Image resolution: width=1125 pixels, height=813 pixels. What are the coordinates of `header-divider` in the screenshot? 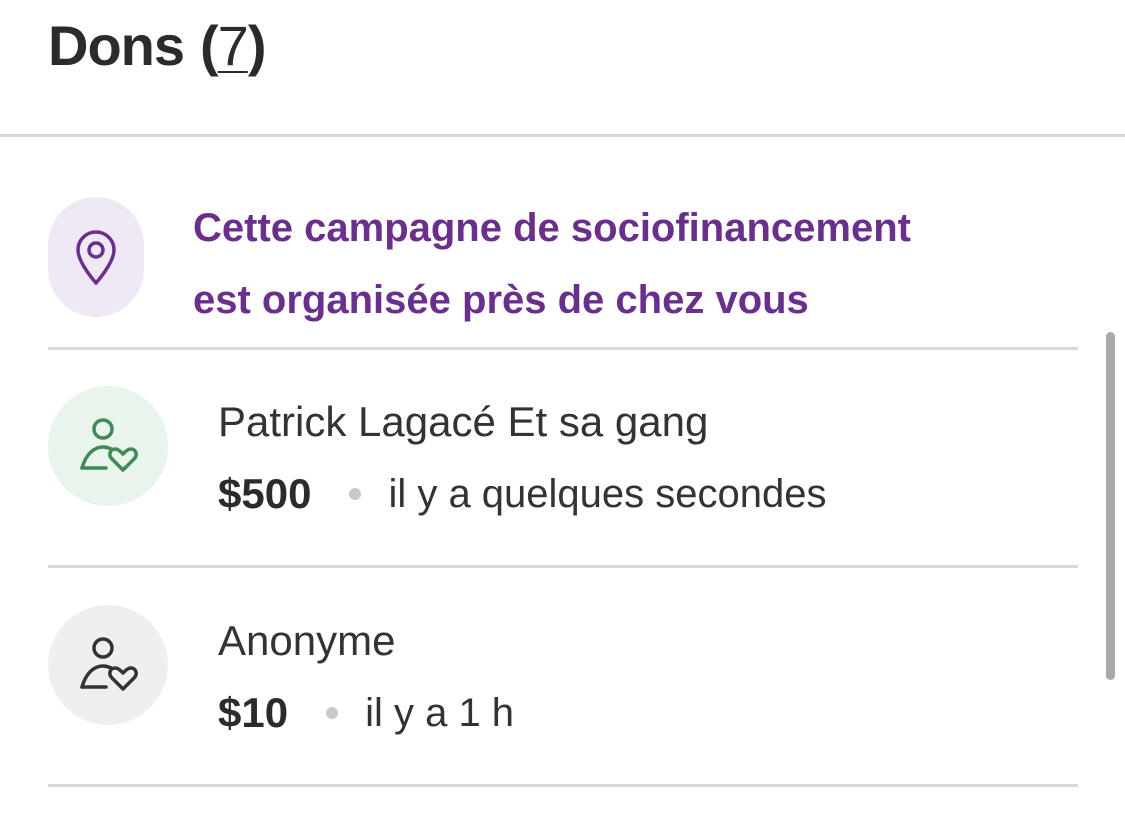 It's located at (562, 135).